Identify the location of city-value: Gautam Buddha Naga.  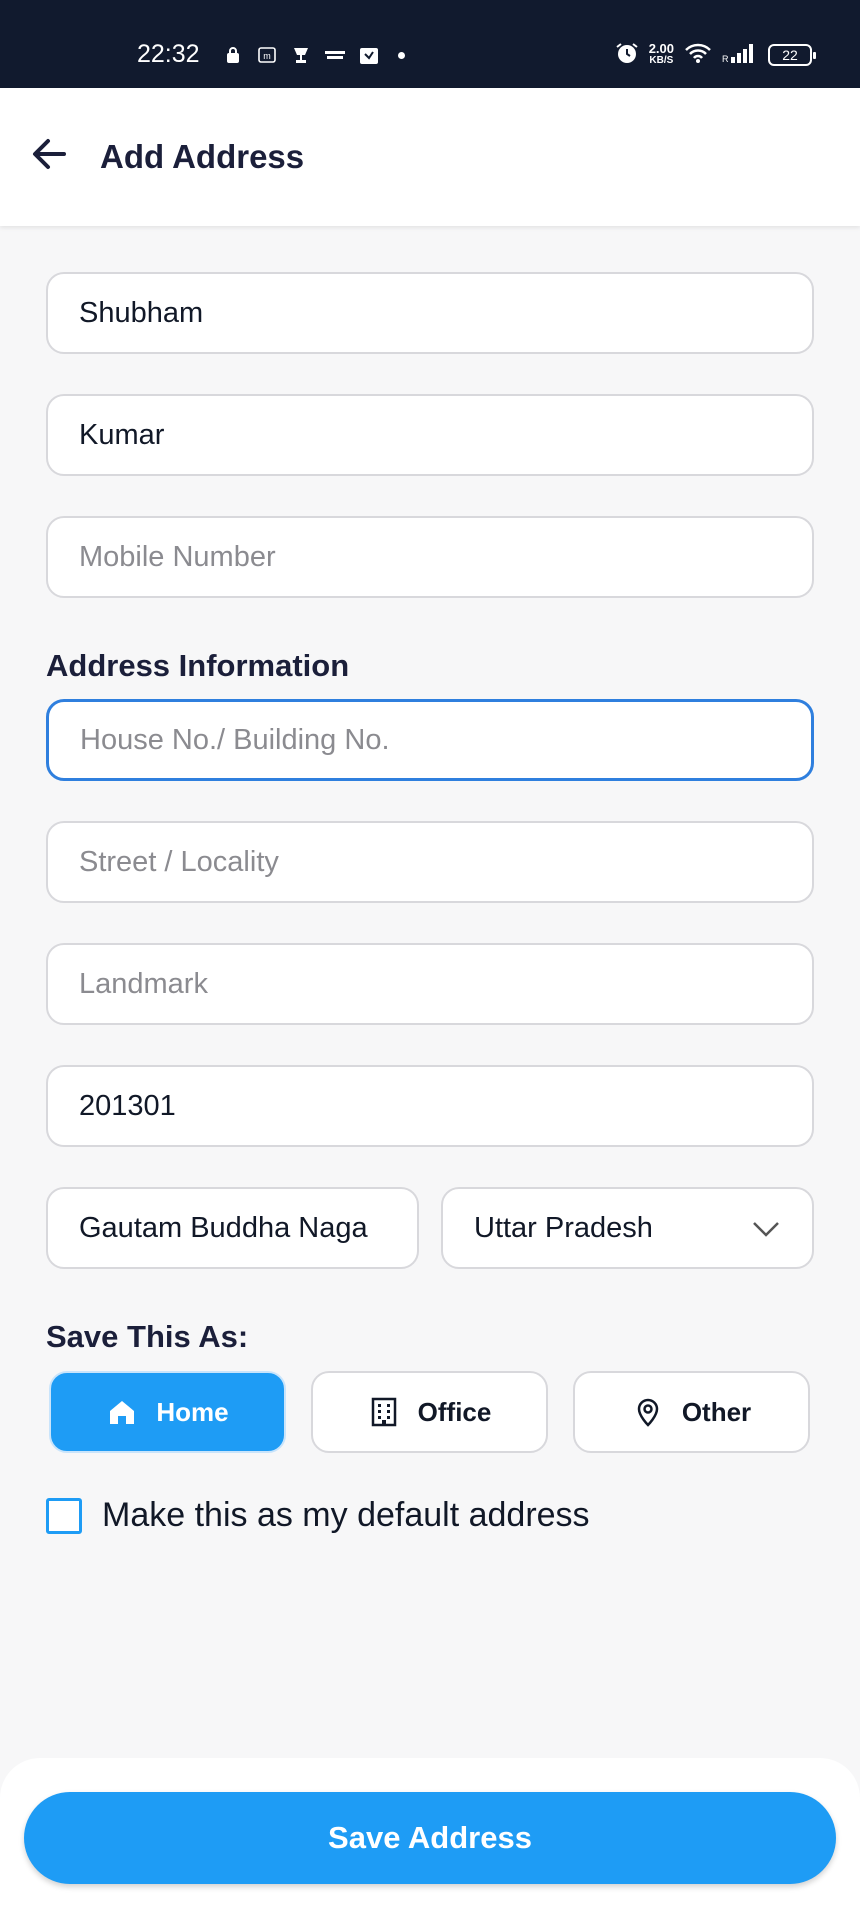
(223, 1227).